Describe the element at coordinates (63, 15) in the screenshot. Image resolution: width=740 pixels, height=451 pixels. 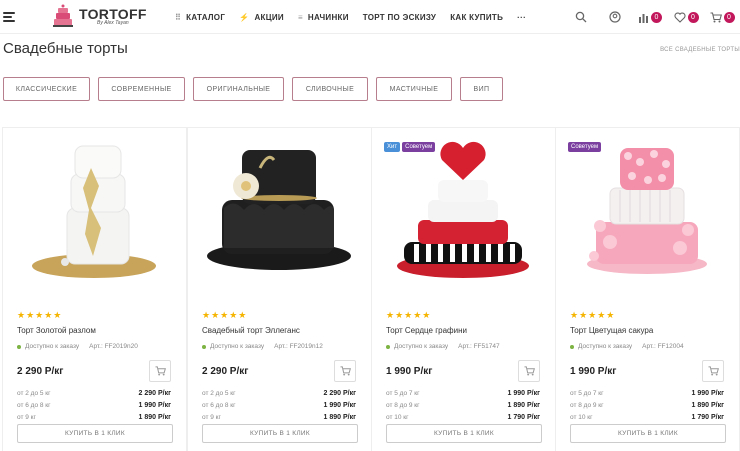
I see `cake-logo-icon` at that location.